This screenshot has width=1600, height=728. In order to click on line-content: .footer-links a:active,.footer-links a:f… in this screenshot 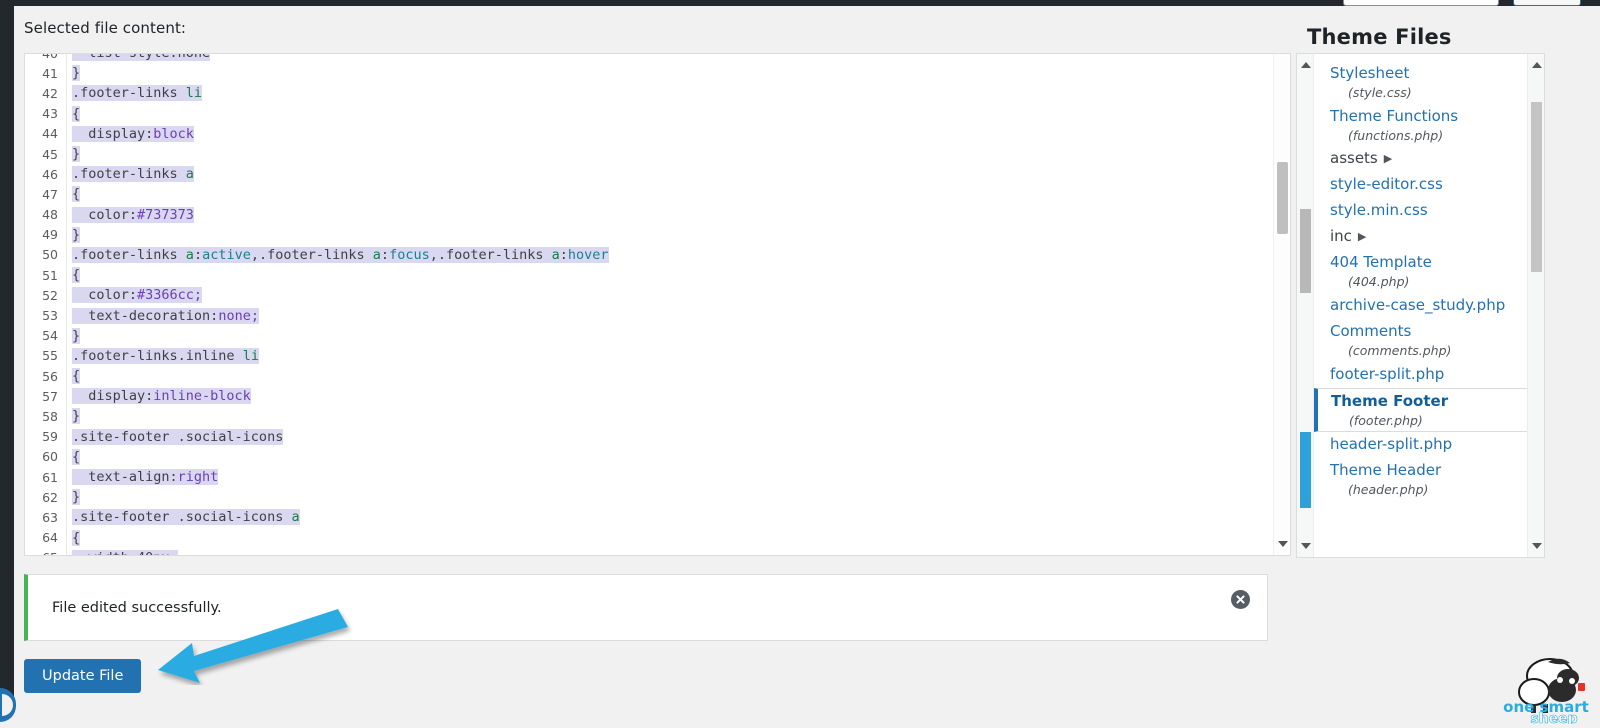, I will do `click(340, 254)`.